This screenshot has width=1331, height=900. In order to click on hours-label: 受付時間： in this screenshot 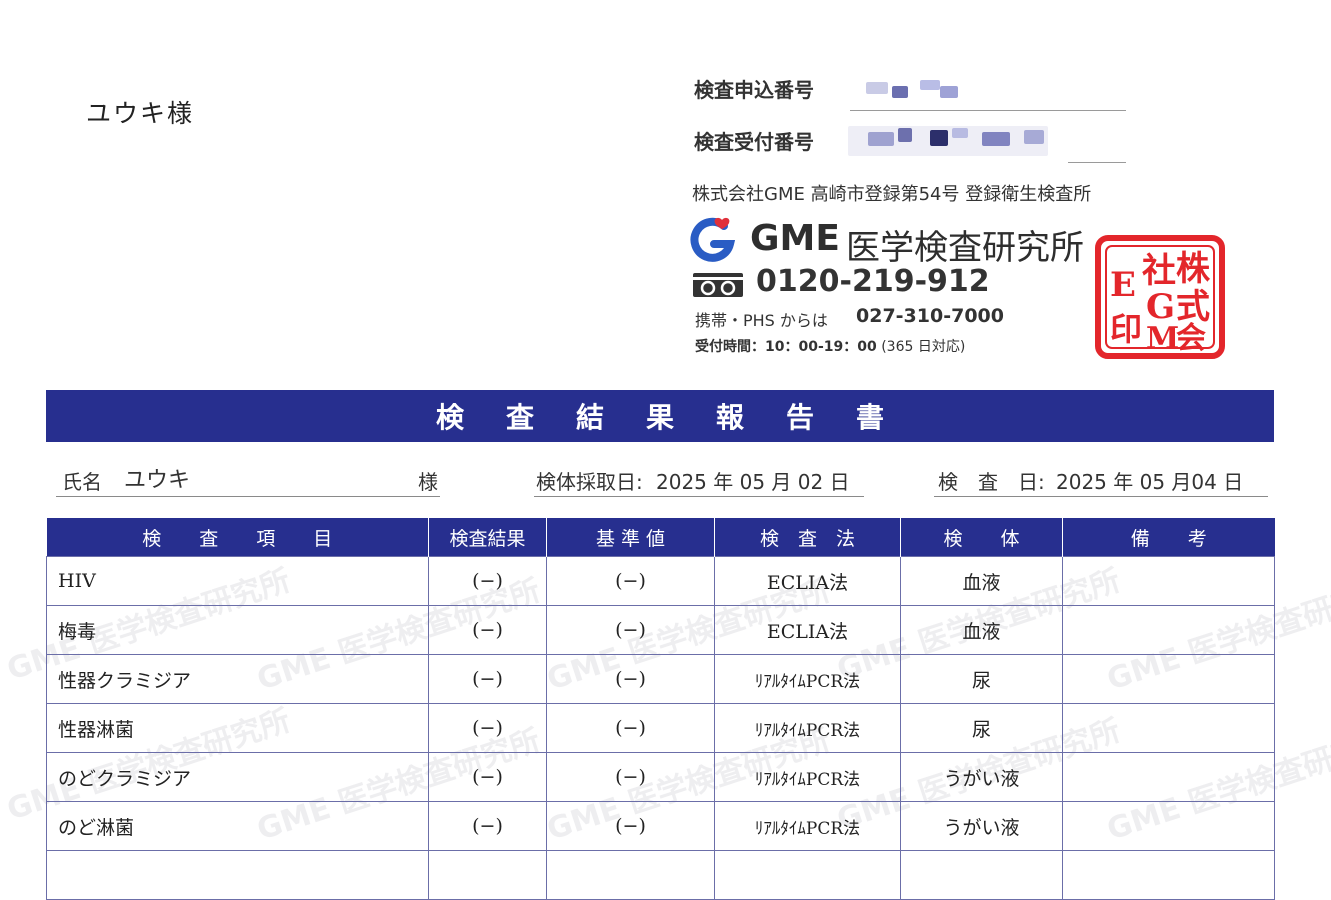, I will do `click(730, 347)`.